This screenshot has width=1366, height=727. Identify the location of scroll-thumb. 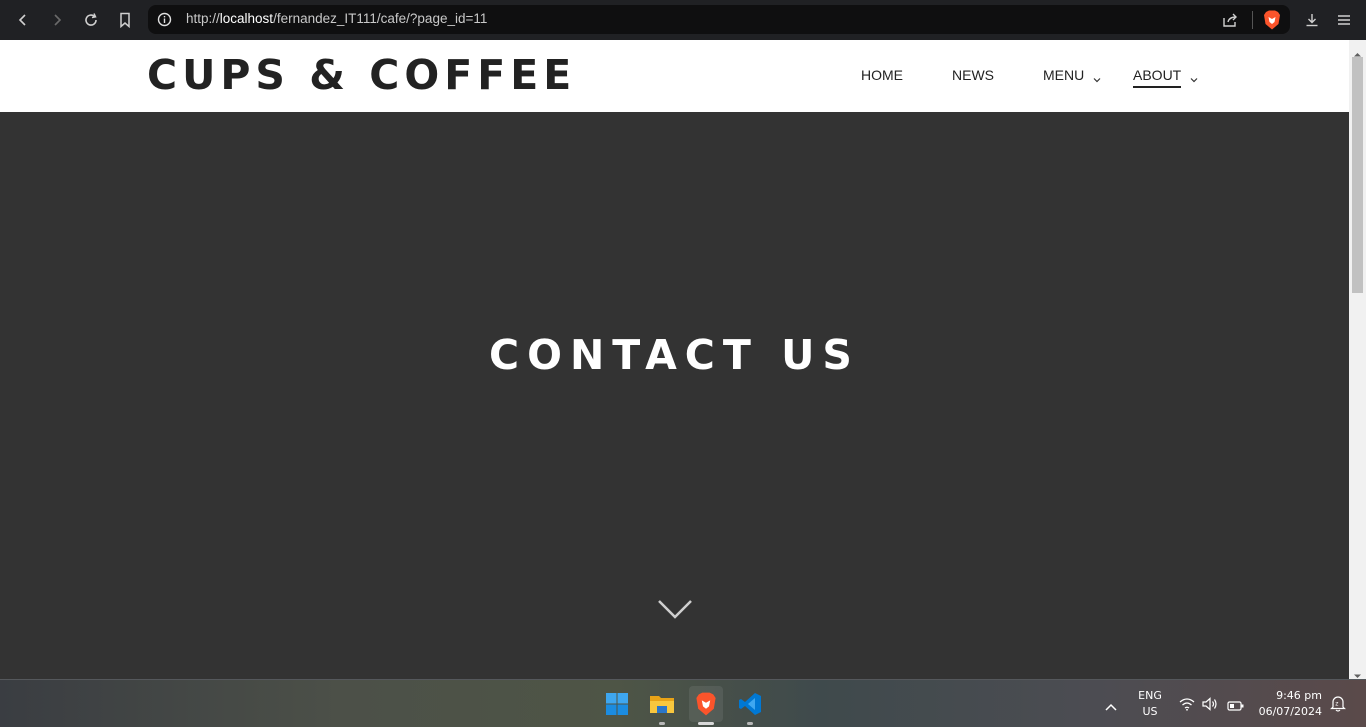
(1357, 175).